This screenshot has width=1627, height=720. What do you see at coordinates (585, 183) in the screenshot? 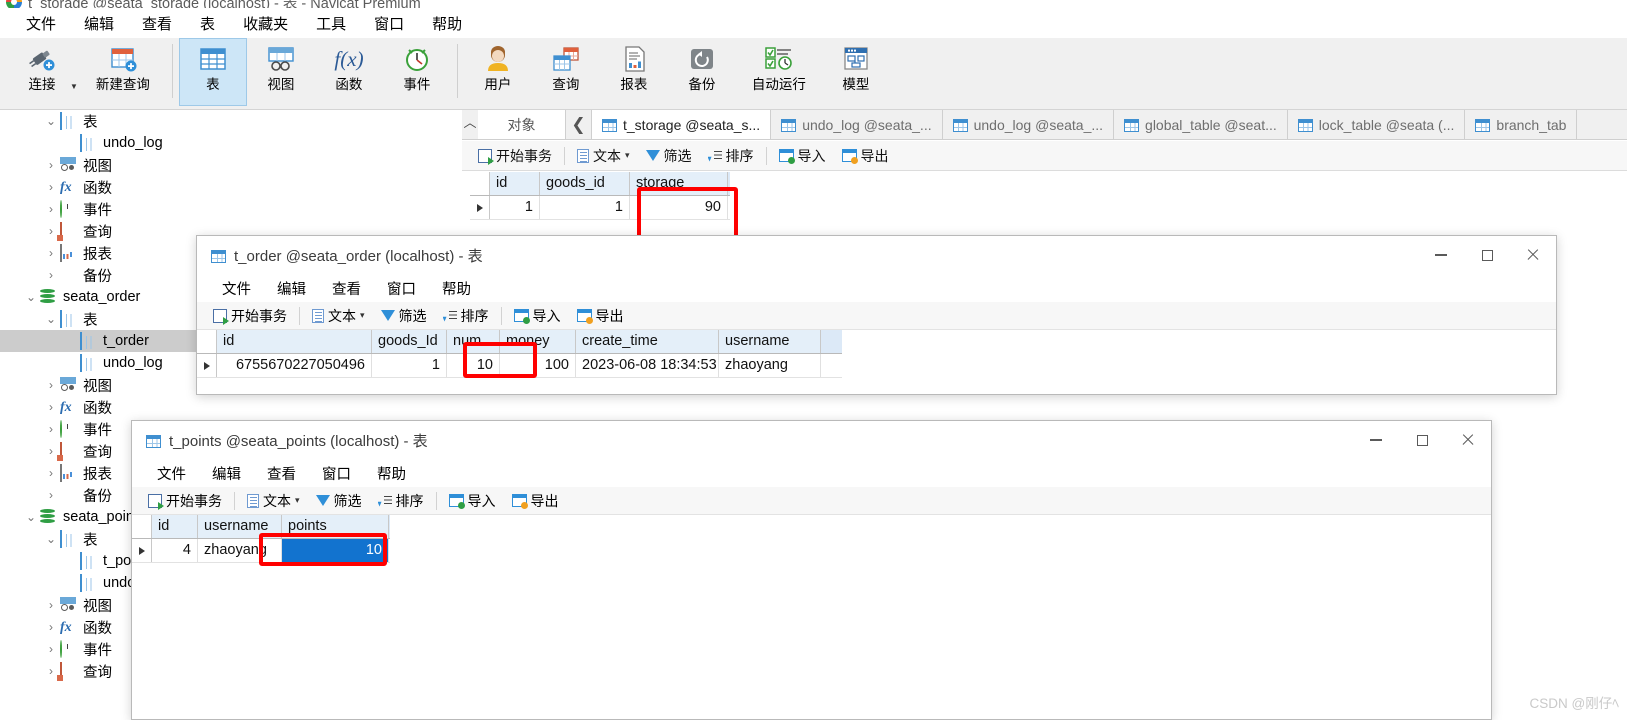
I see `column-header-goods-id: goods_id` at bounding box center [585, 183].